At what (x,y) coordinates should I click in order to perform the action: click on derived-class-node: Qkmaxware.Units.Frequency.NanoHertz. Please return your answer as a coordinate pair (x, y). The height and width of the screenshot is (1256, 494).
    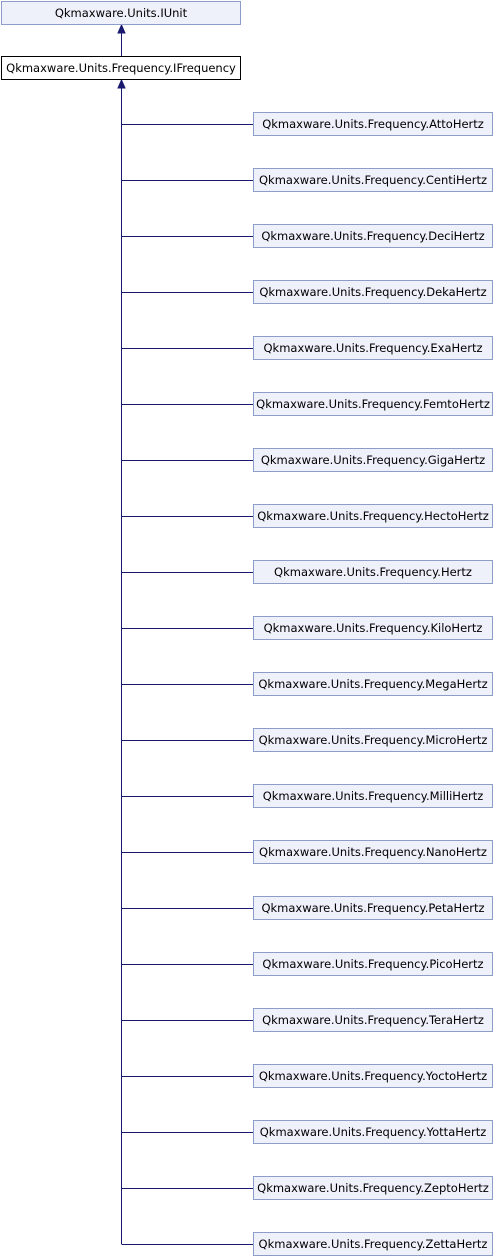
    Looking at the image, I should click on (373, 852).